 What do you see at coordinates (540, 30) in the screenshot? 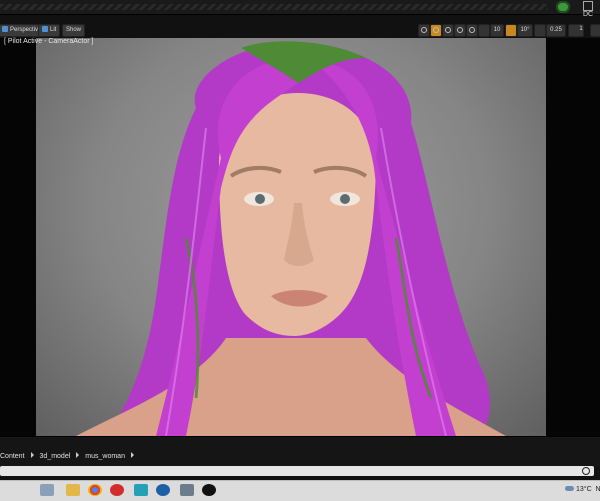
I see `scale-snap-icon` at bounding box center [540, 30].